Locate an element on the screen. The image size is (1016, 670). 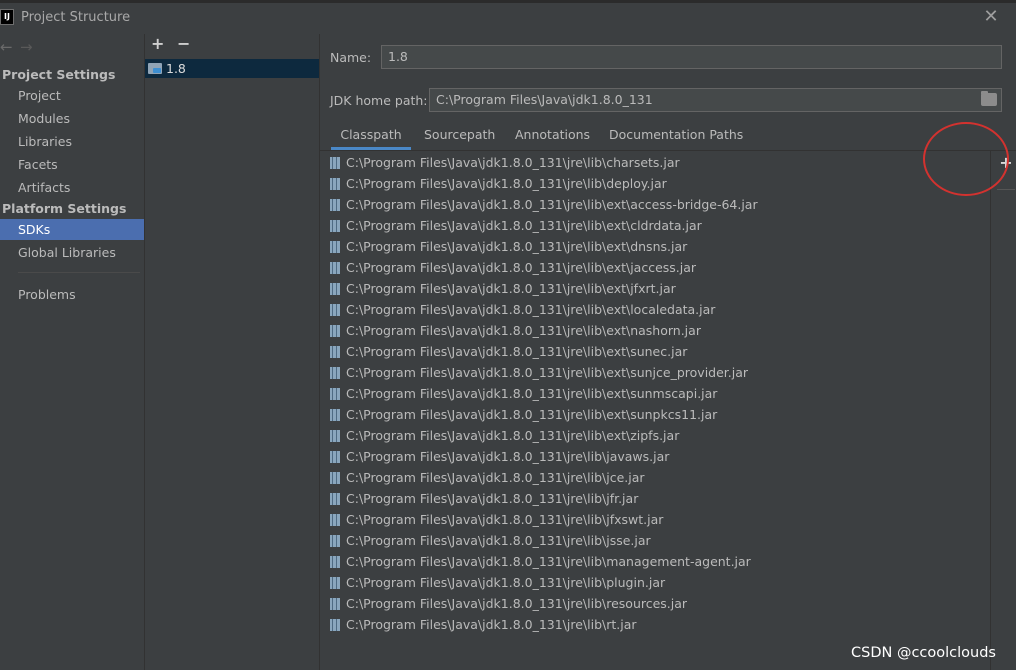
classpath-toolbar: + is located at coordinates (1003, 410).